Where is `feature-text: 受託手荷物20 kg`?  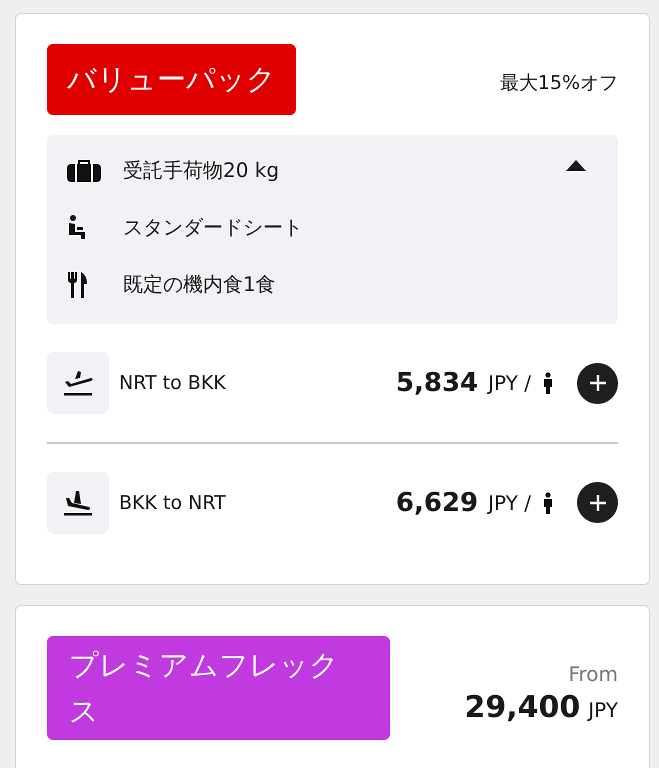
feature-text: 受託手荷物20 kg is located at coordinates (201, 170).